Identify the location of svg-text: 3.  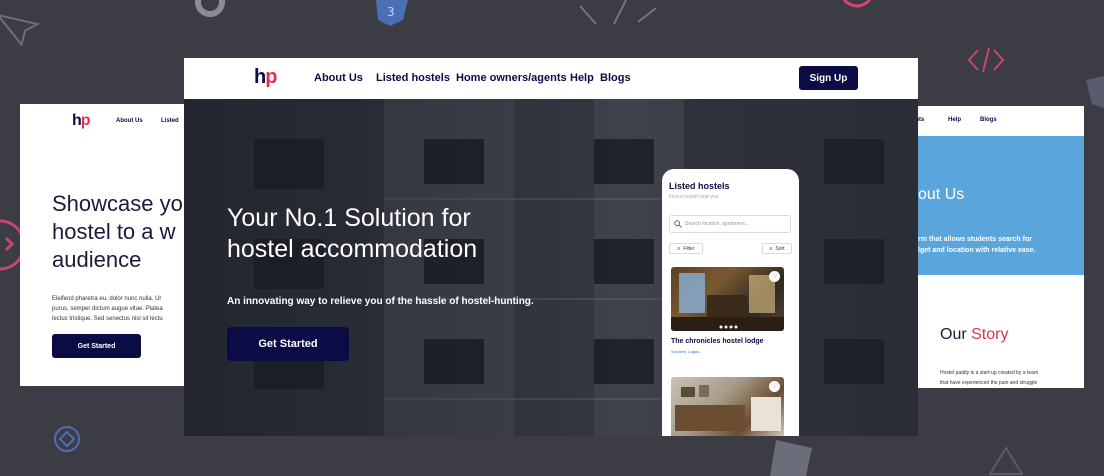
(391, 12).